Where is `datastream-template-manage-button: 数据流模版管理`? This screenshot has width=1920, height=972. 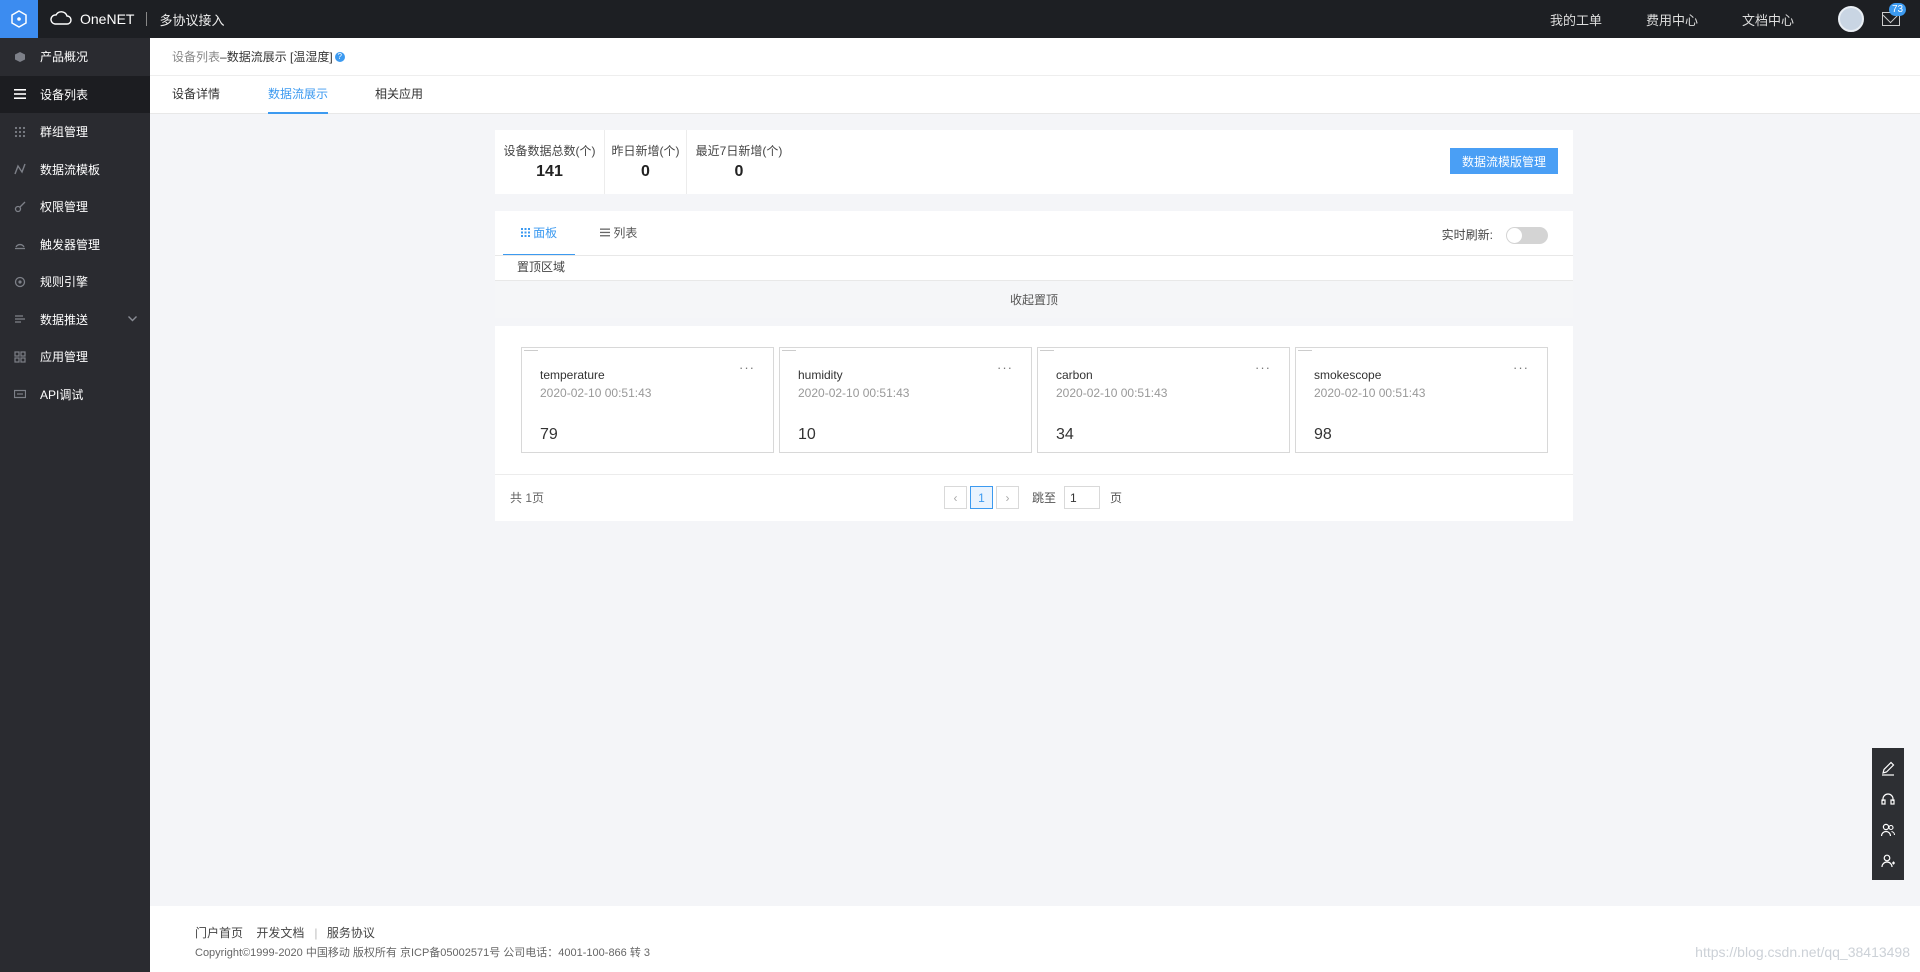 datastream-template-manage-button: 数据流模版管理 is located at coordinates (1504, 161).